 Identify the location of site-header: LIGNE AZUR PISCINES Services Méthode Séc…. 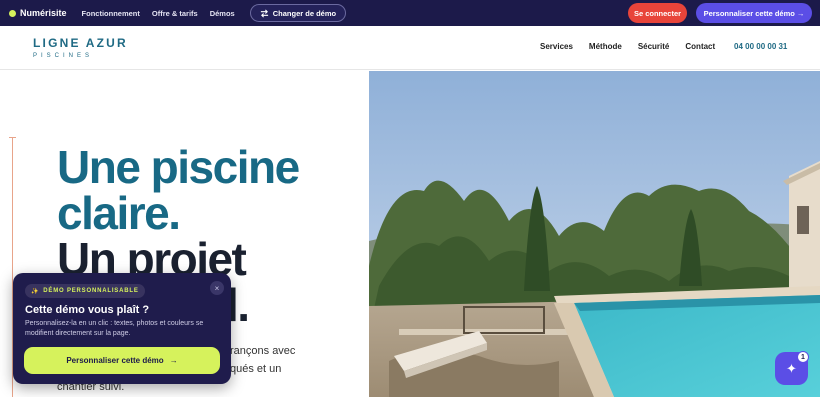
(410, 48).